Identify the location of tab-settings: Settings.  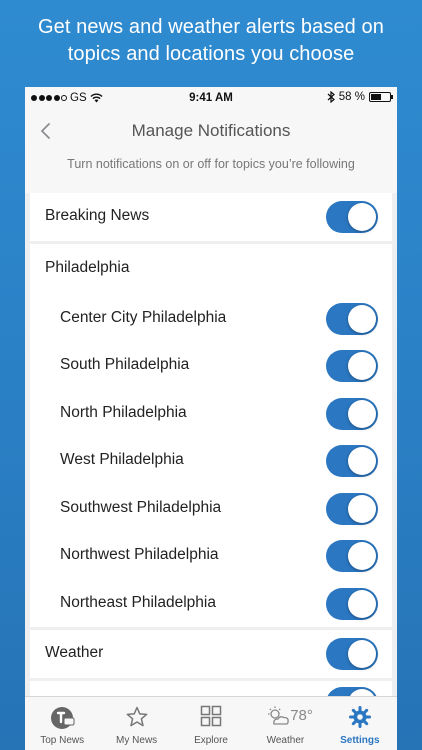
(360, 723).